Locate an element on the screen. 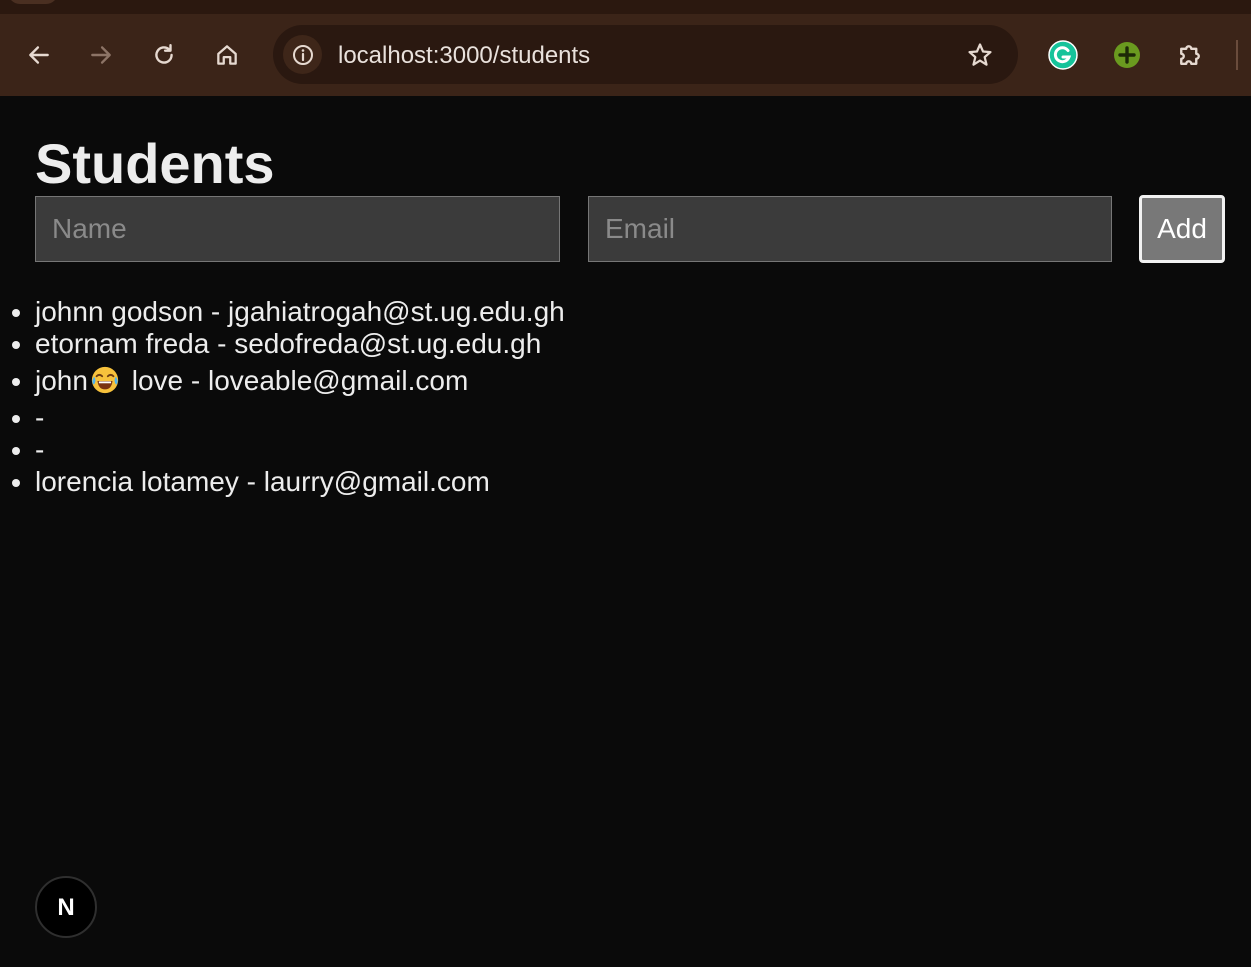  list-item: john love - loveable@gmail.com is located at coordinates (300, 381).